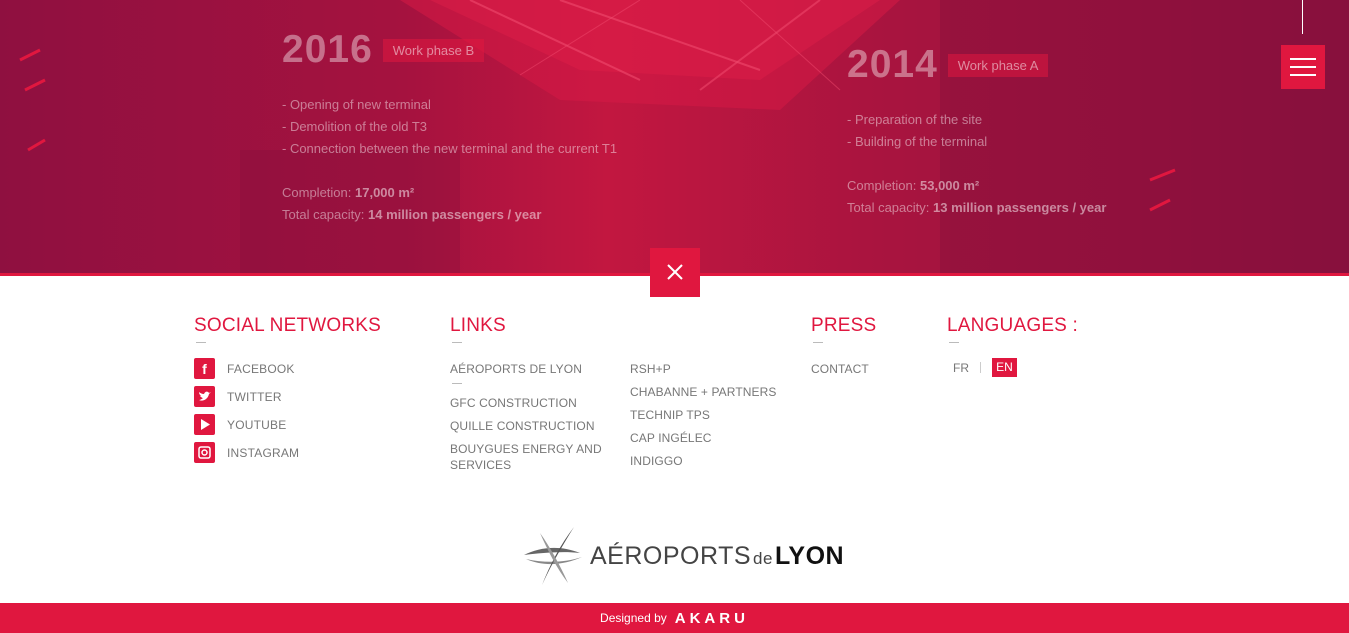 This screenshot has height=633, width=1349. I want to click on press-contact-link: CONTACT, so click(840, 369).